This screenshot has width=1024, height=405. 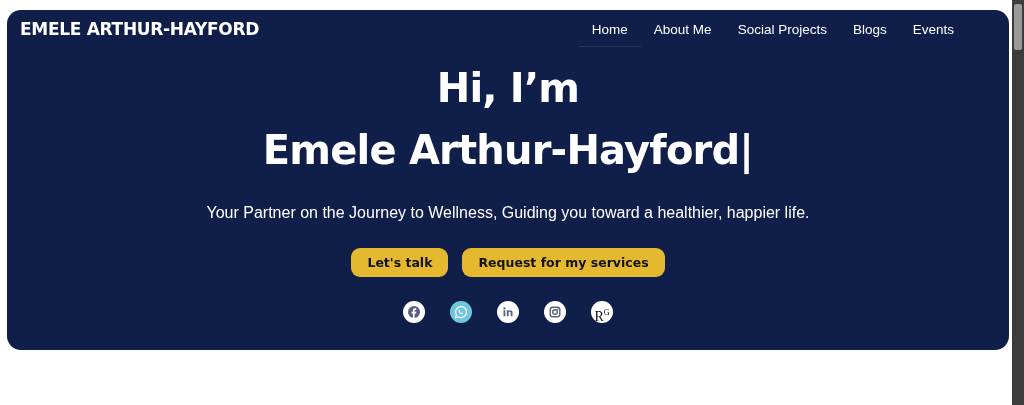 What do you see at coordinates (933, 32) in the screenshot?
I see `nav-link: Events` at bounding box center [933, 32].